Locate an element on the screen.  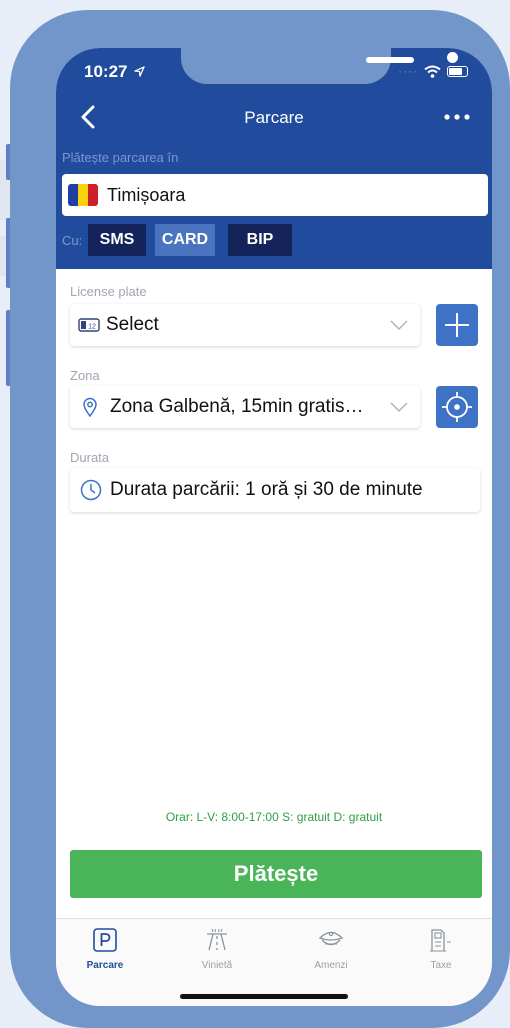
pay-in-label: Plătește parcarea în is located at coordinates (120, 157).